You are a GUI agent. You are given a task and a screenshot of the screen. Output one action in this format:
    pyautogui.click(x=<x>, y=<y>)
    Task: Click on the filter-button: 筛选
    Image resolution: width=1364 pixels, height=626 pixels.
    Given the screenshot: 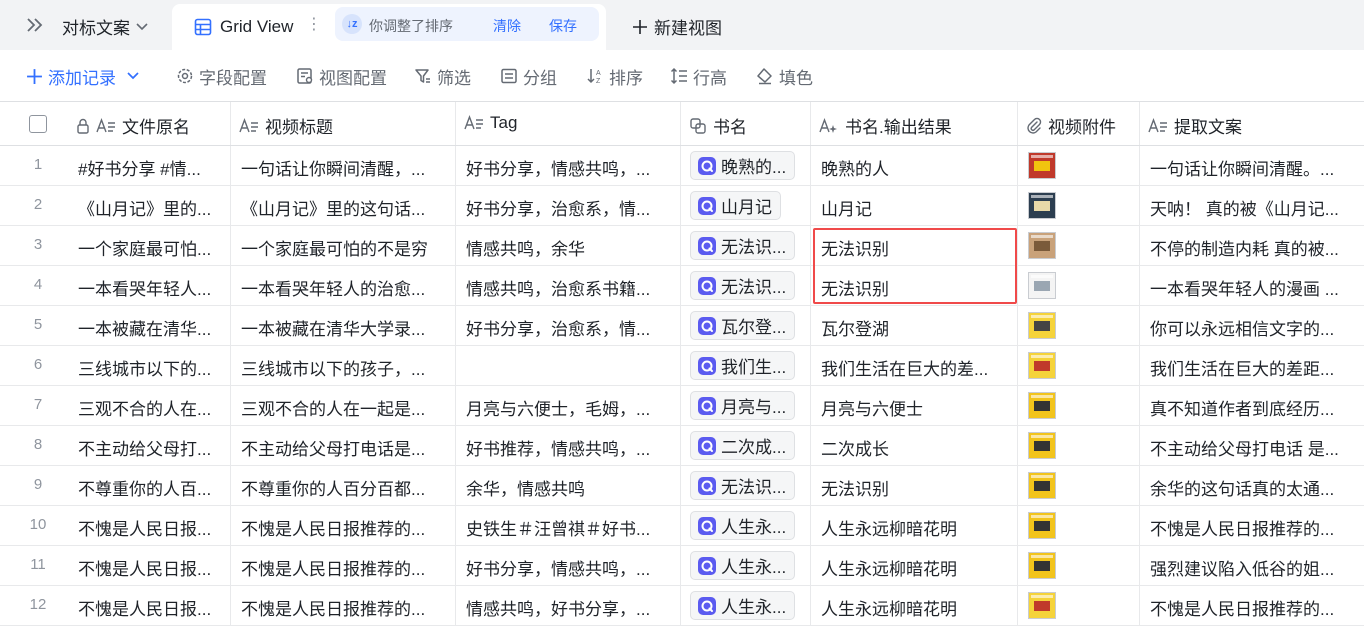 What is the action you would take?
    pyautogui.click(x=442, y=76)
    